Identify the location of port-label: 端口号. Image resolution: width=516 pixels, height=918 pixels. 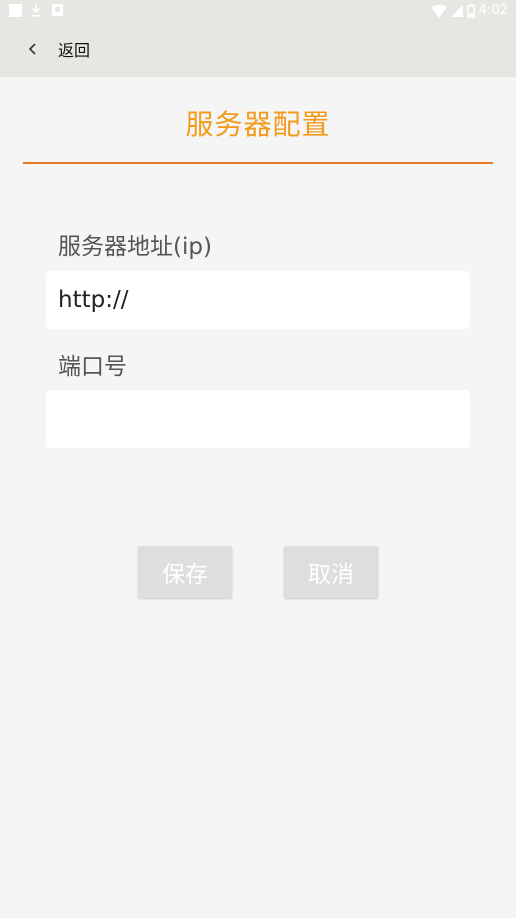
(92, 367).